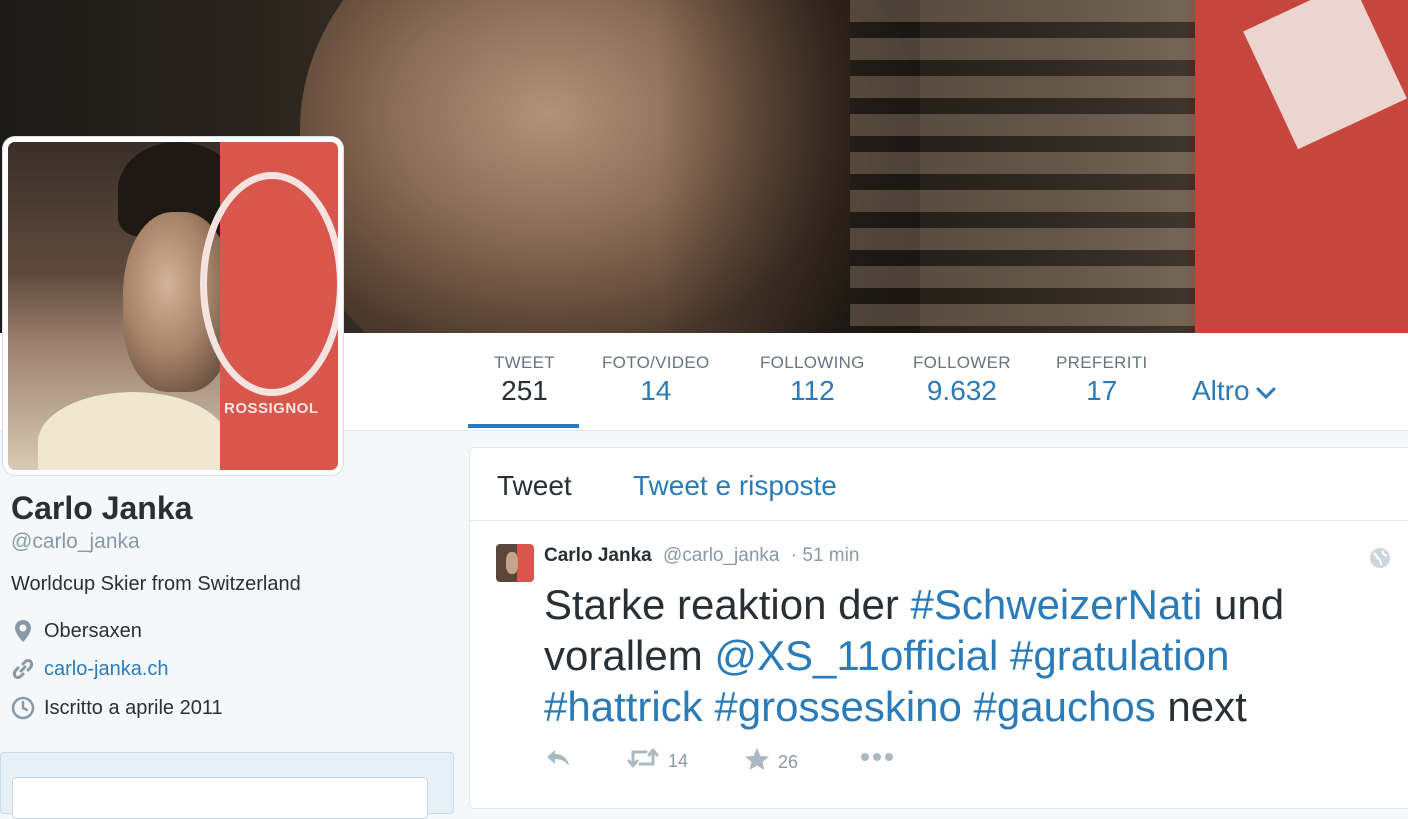 Image resolution: width=1408 pixels, height=819 pixels. Describe the element at coordinates (23, 669) in the screenshot. I see `link-icon` at that location.